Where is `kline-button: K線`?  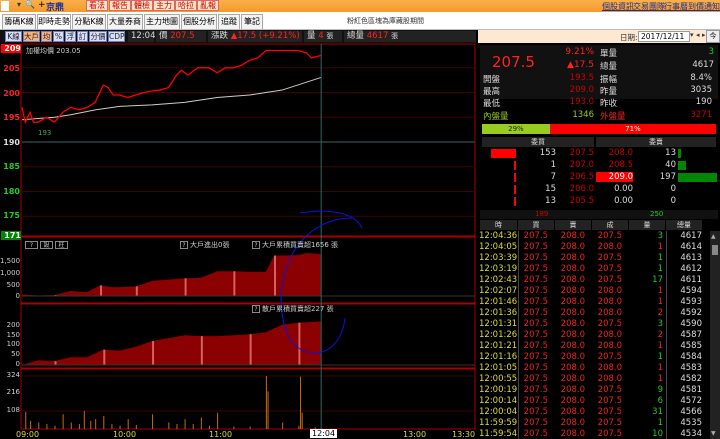 kline-button: K線 is located at coordinates (13, 36).